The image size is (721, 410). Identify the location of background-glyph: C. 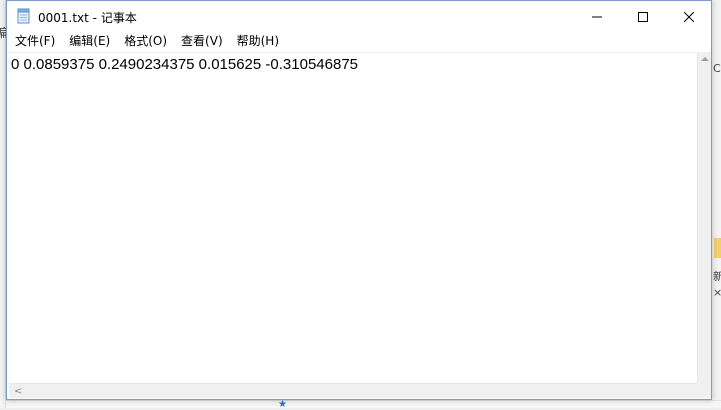
(717, 68).